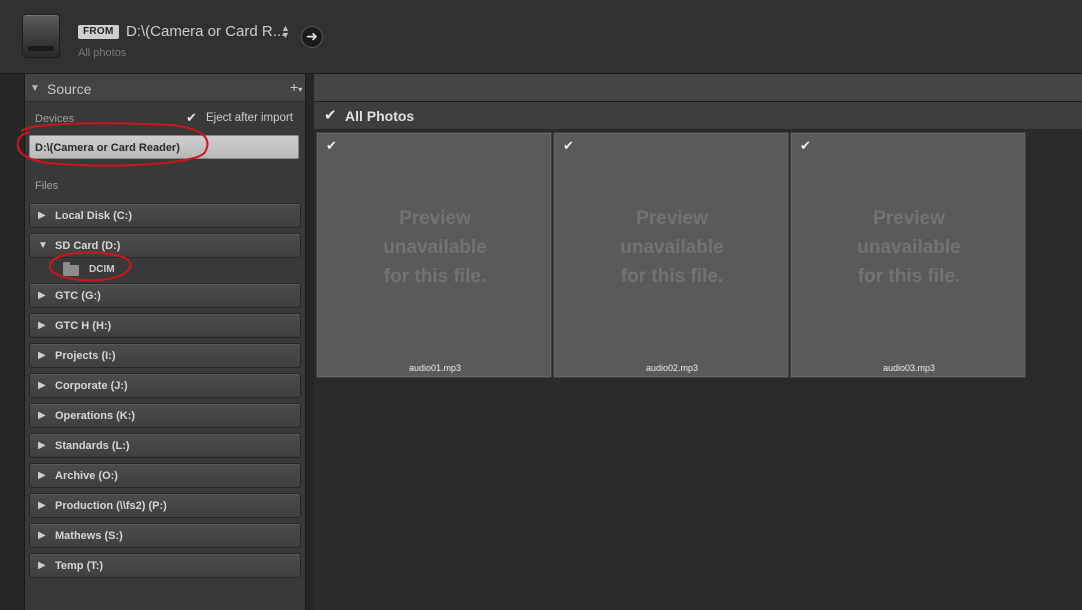 The image size is (1082, 610). What do you see at coordinates (165, 215) in the screenshot?
I see `volume-local-disk-c: ▶ Local Disk (C:)` at bounding box center [165, 215].